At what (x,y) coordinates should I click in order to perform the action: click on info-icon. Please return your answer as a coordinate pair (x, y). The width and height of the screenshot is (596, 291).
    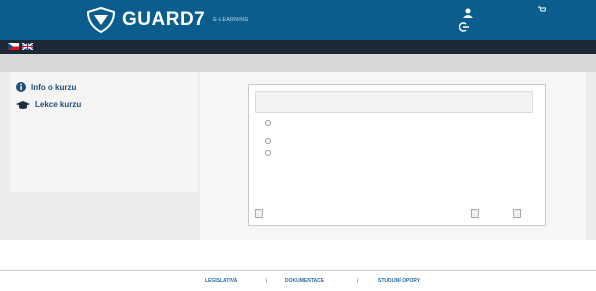
    Looking at the image, I should click on (21, 87).